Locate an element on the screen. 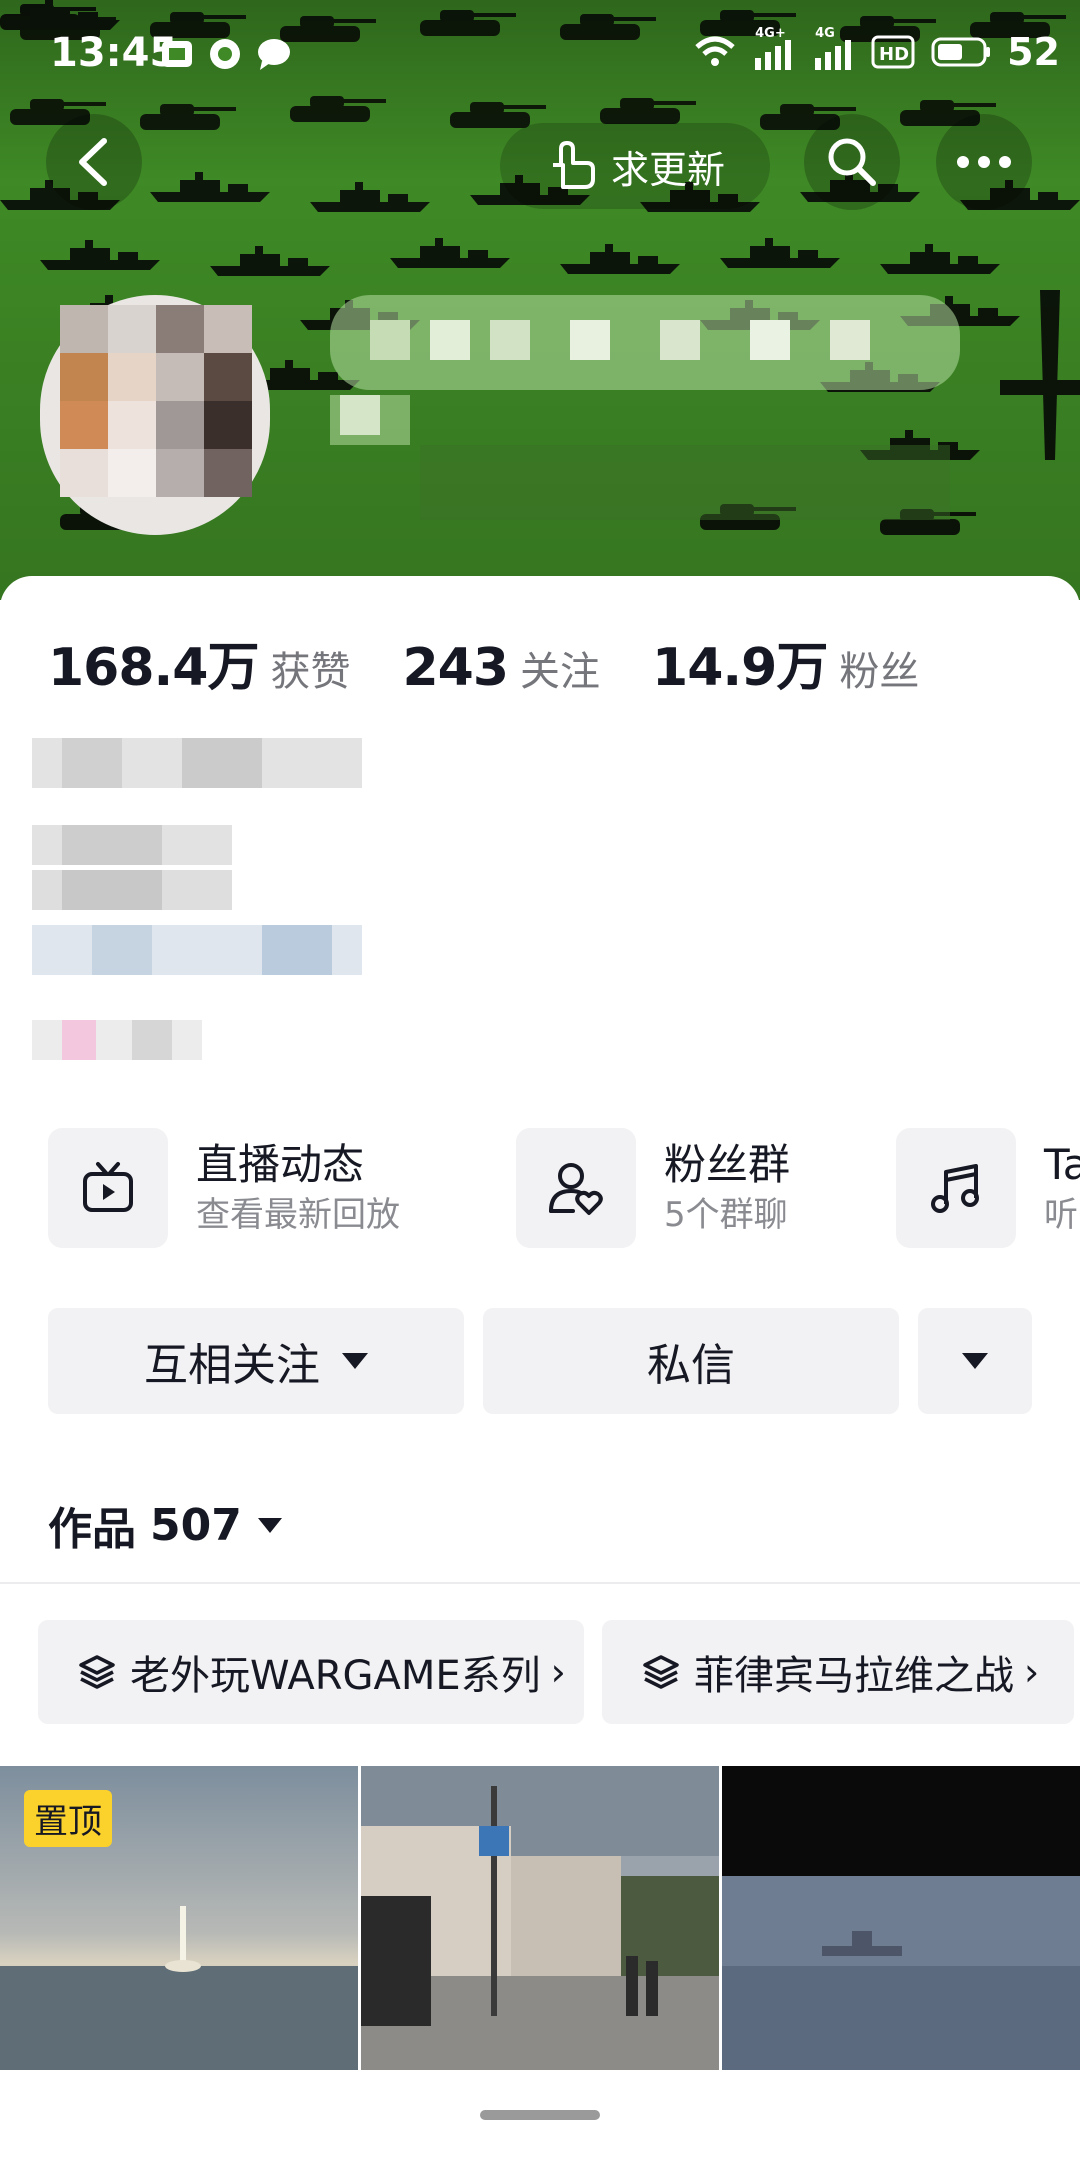 Image resolution: width=1080 pixels, height=2160 pixels. message-label: 私信 is located at coordinates (691, 1365).